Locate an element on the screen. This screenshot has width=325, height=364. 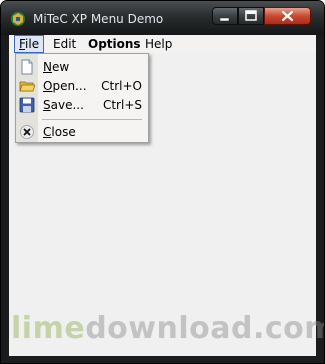
watermark-part-lime: lime is located at coordinates (48, 328).